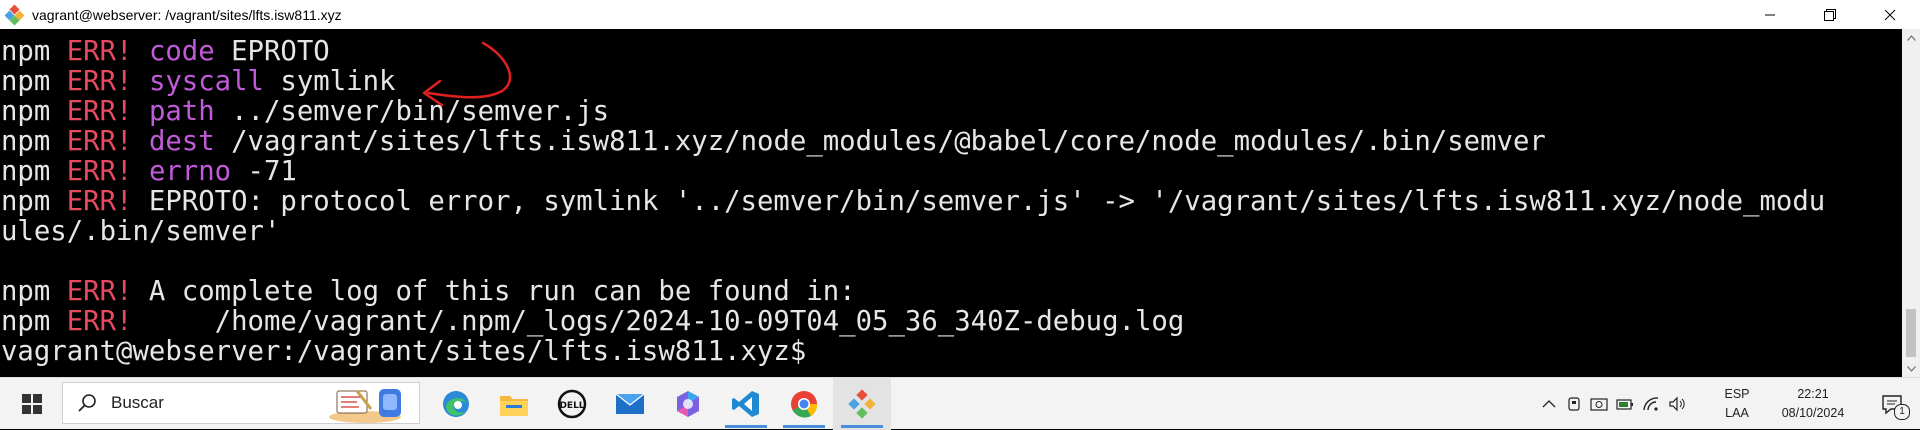 The image size is (1920, 430). I want to click on tray-network, so click(1651, 404).